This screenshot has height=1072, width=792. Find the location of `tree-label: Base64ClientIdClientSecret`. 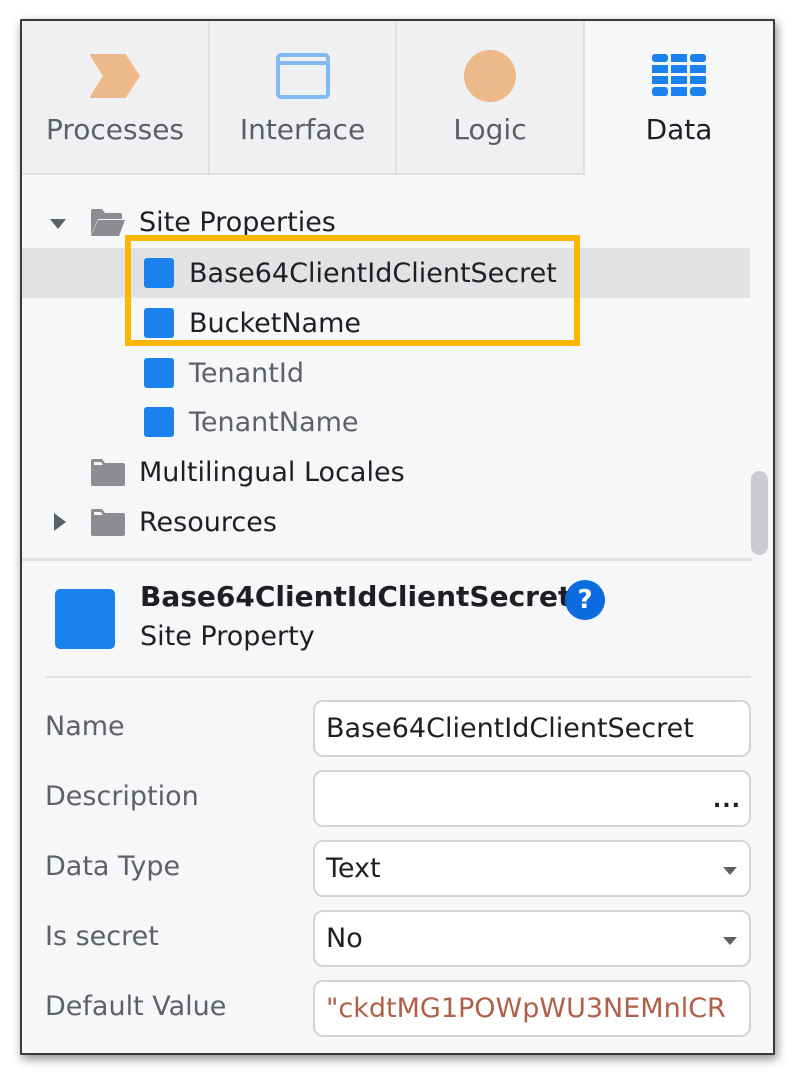

tree-label: Base64ClientIdClientSecret is located at coordinates (373, 273).